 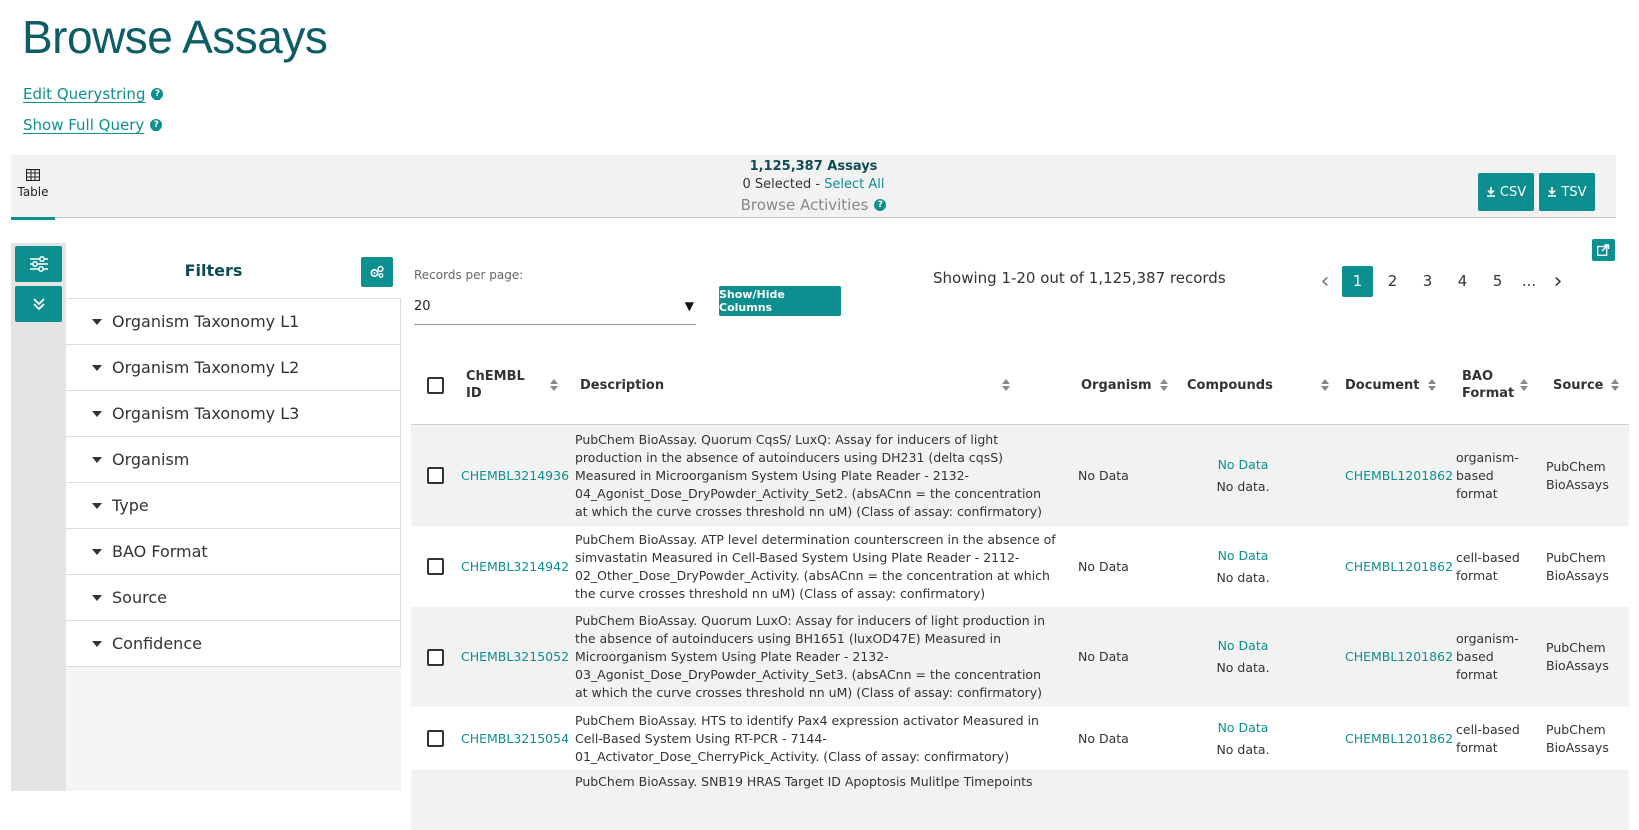 I want to click on pagination: ‹ 1 2 3 4 5 ... ›, so click(x=1441, y=281).